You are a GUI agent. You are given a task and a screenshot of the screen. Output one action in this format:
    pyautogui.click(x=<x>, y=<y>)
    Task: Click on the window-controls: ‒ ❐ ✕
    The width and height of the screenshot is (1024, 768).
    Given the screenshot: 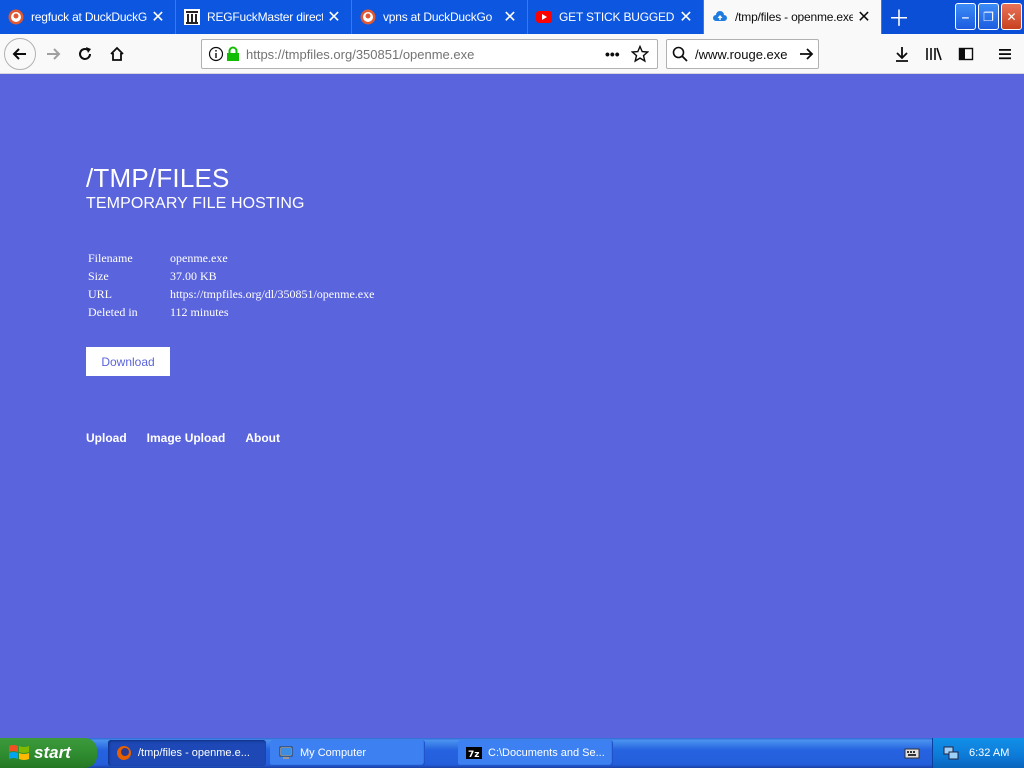 What is the action you would take?
    pyautogui.click(x=988, y=16)
    